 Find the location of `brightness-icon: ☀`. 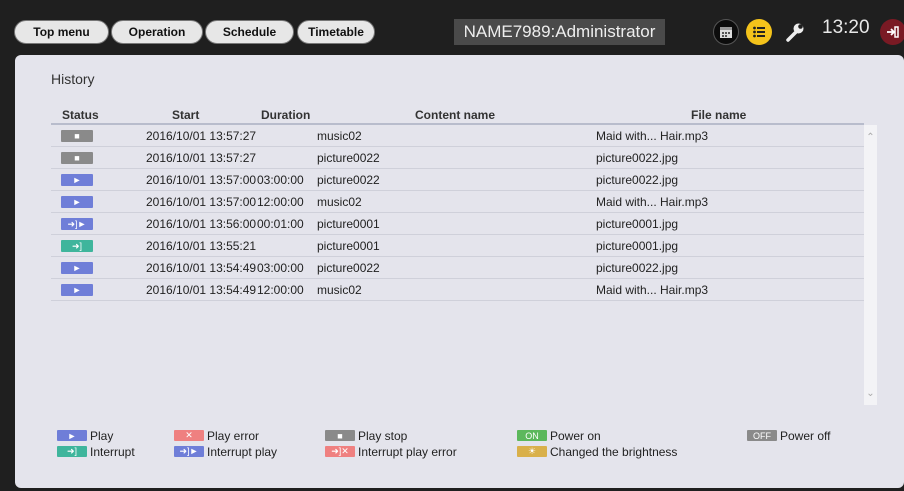

brightness-icon: ☀ is located at coordinates (532, 451).